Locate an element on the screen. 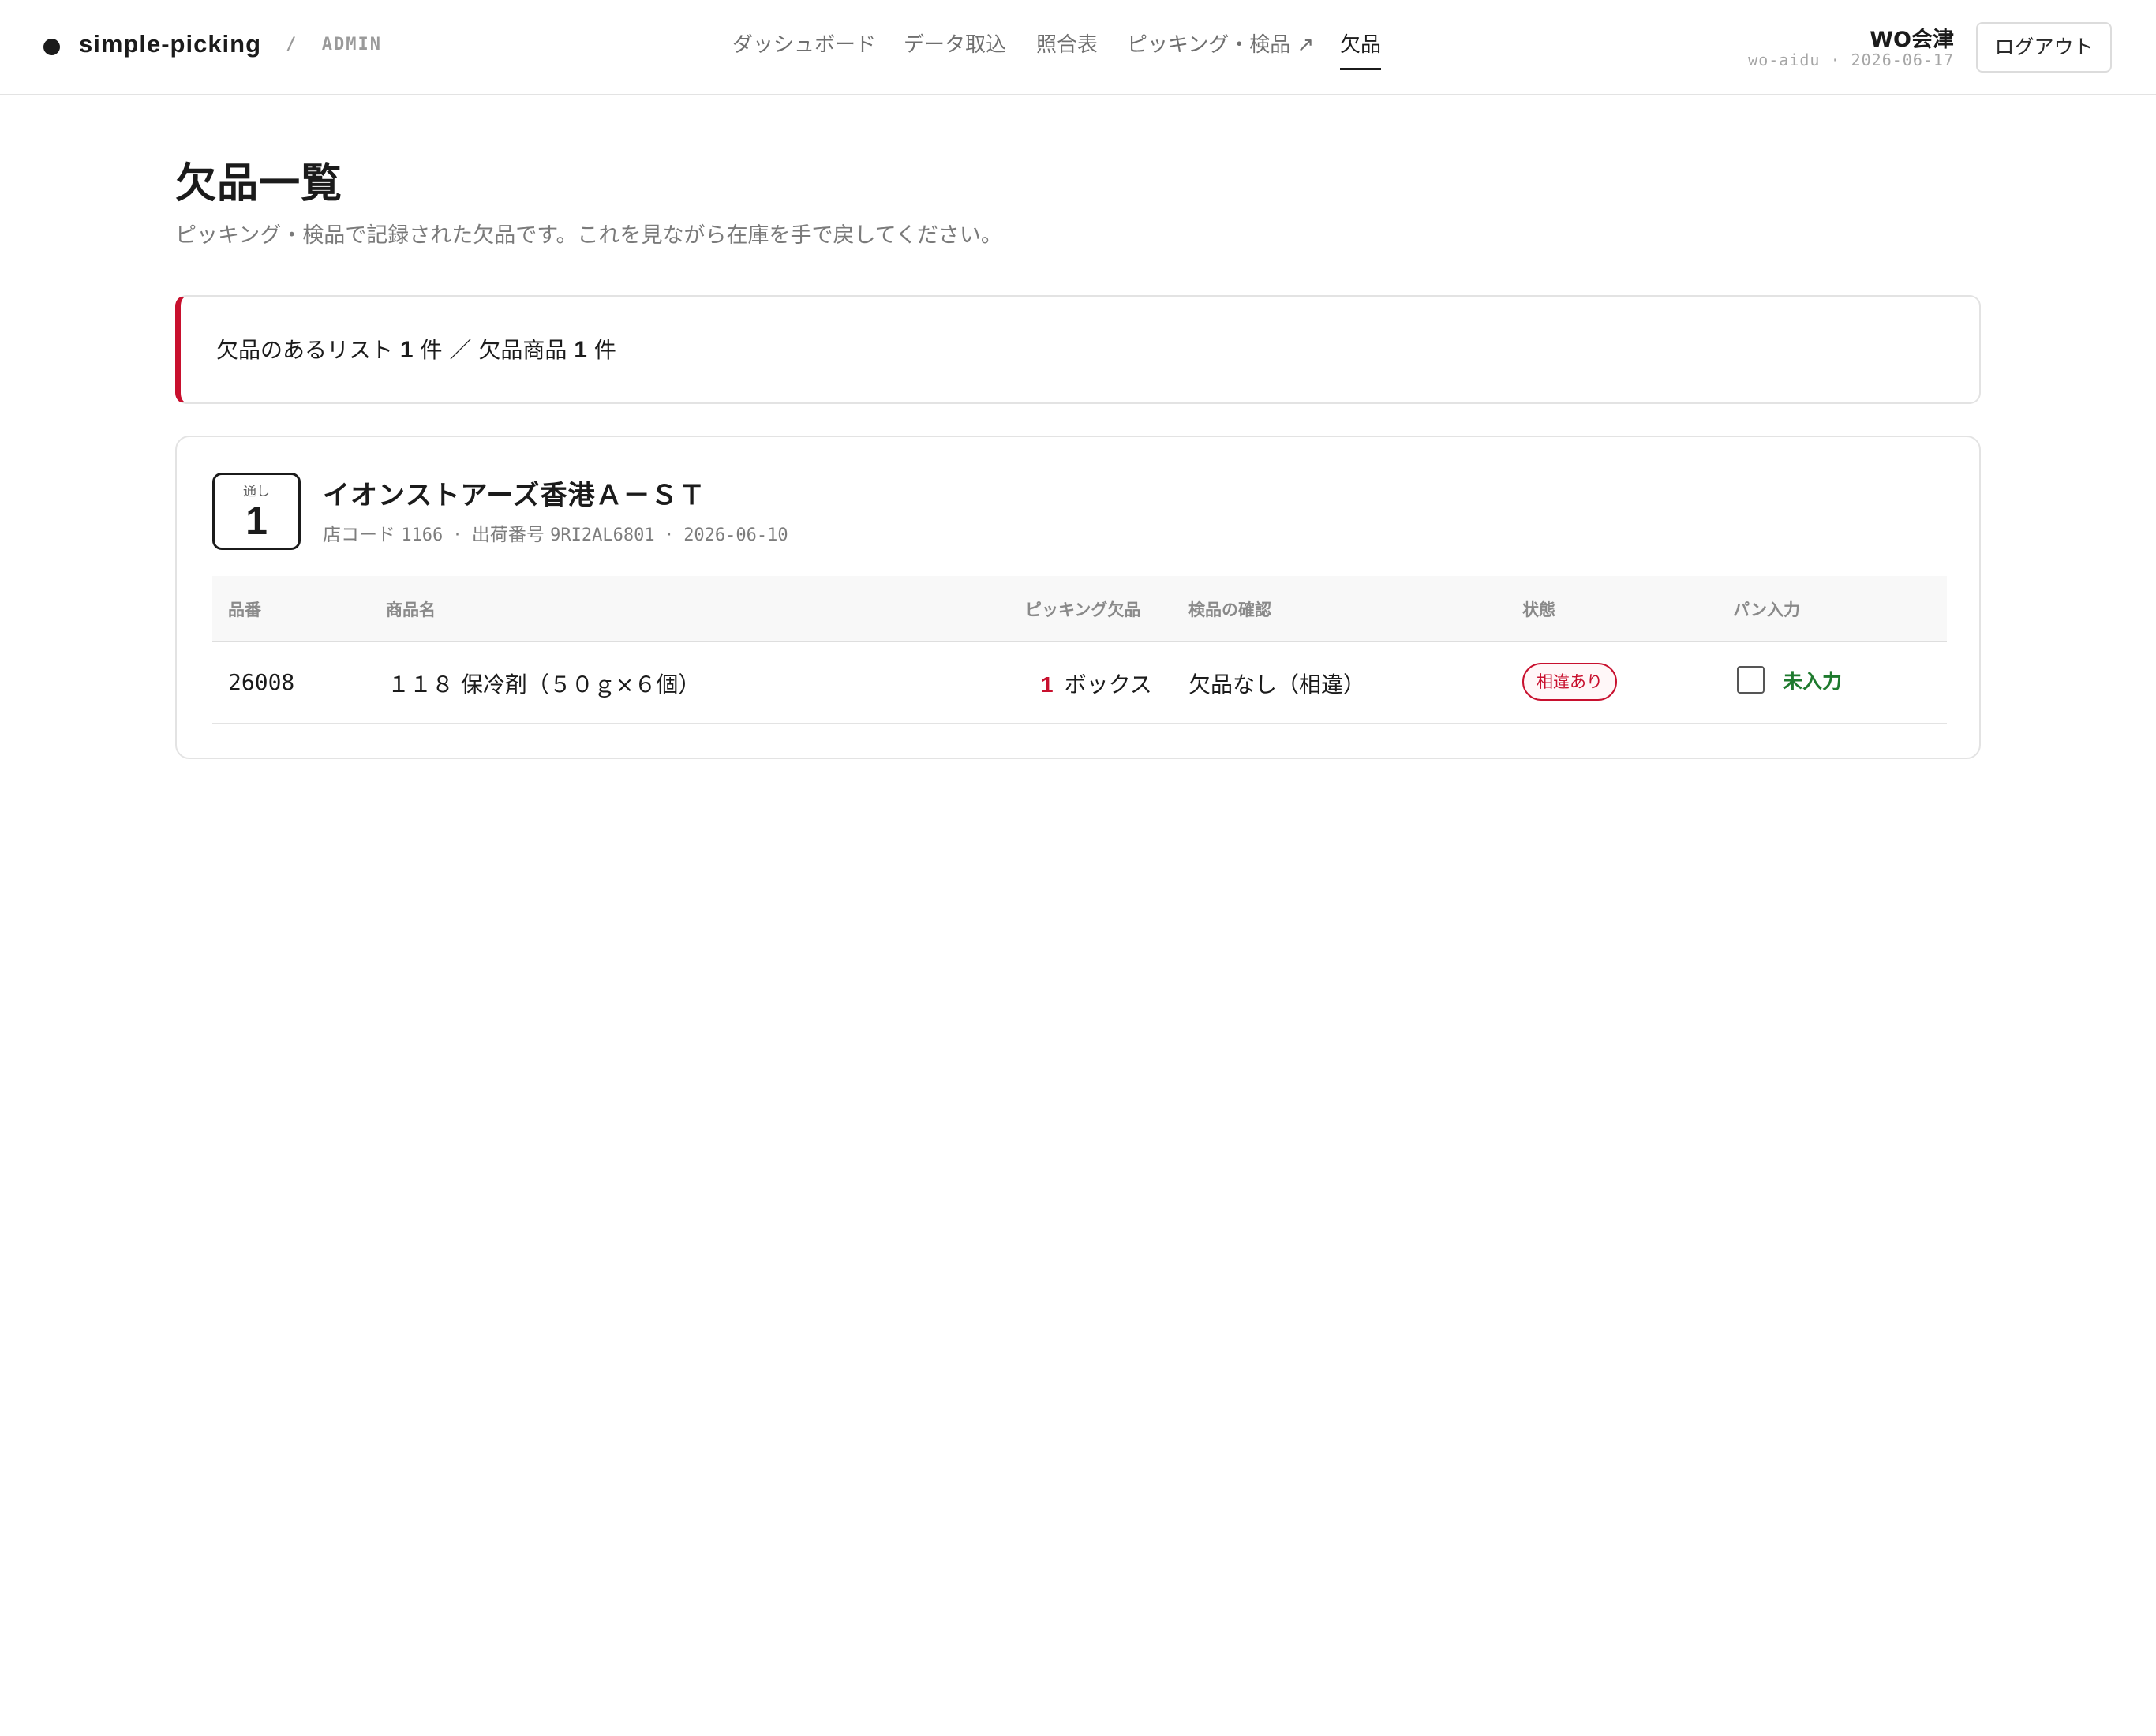 This screenshot has width=2156, height=1736. sequence-number: 1 is located at coordinates (256, 521).